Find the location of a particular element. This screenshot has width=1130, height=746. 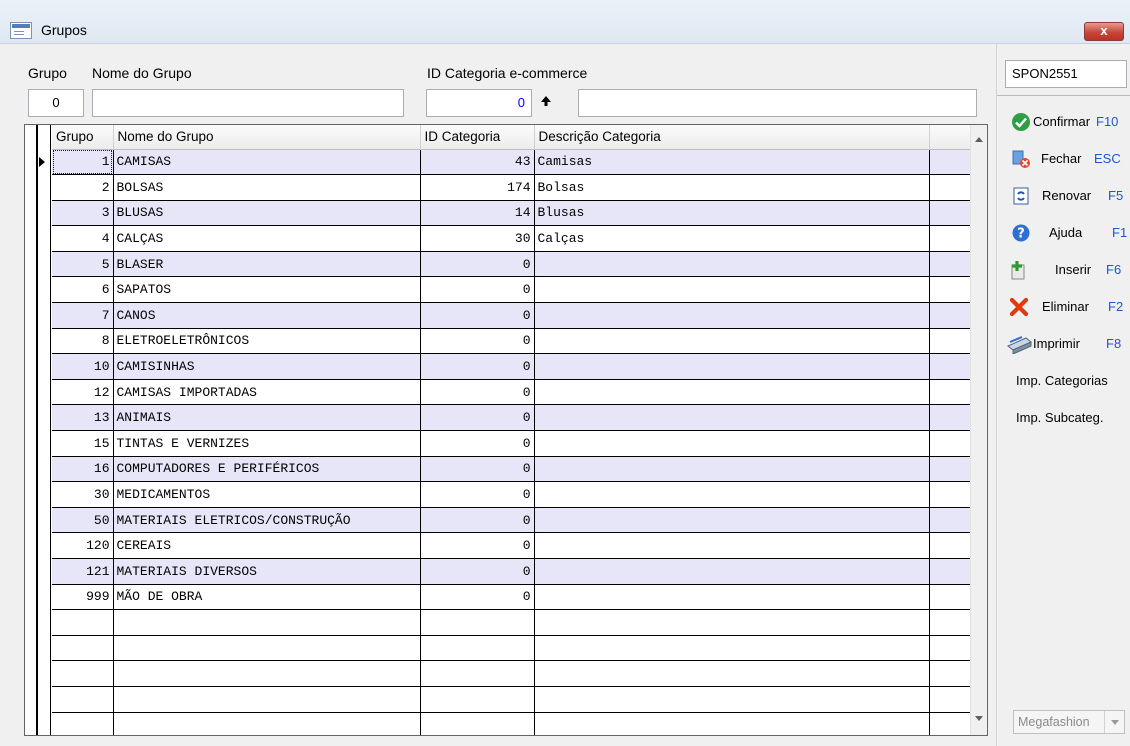

cell-group-name: BLASER is located at coordinates (267, 264).